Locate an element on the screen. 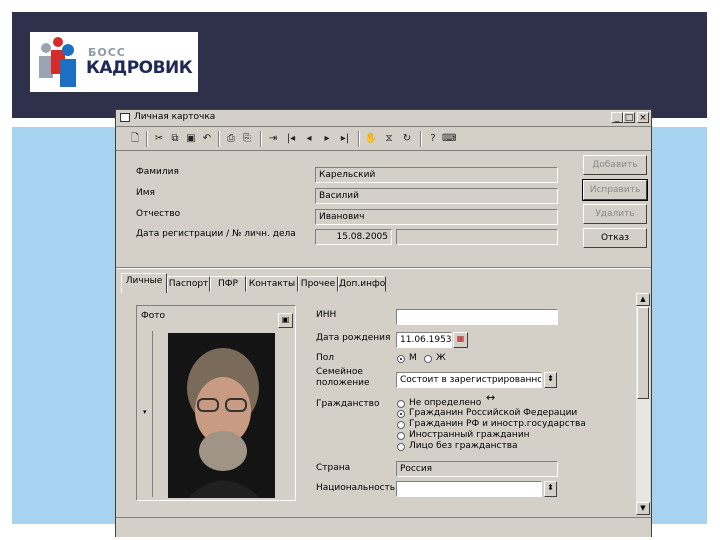  marital-status-label: Семейное положение is located at coordinates (343, 377).